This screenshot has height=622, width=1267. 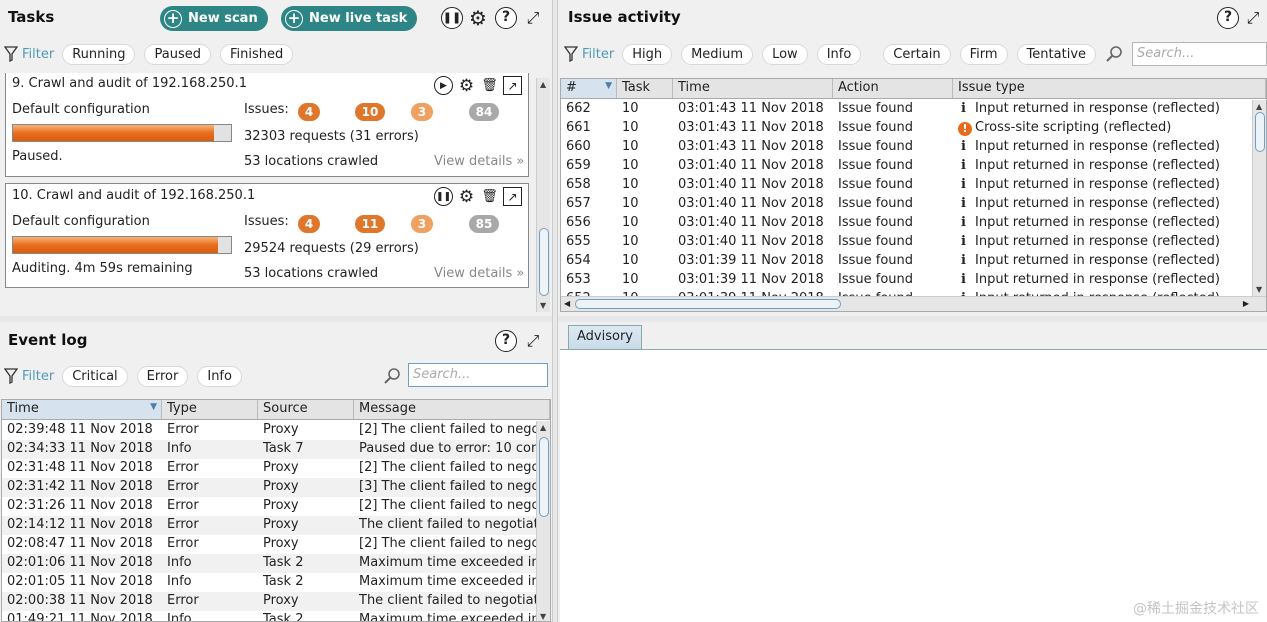 I want to click on tasks-scrollbar: ▲ ▼, so click(x=543, y=195).